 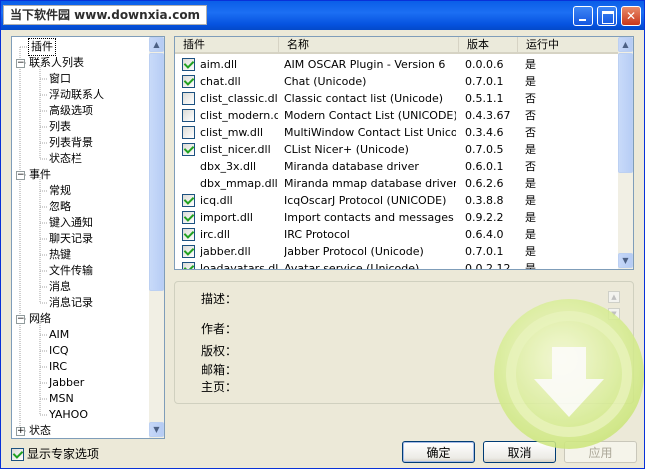 I want to click on plugin-file-cell: clist_classic.dll, so click(x=239, y=98).